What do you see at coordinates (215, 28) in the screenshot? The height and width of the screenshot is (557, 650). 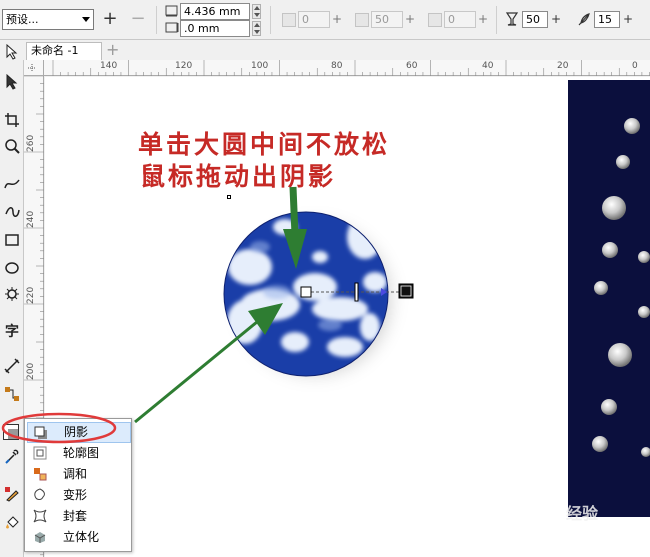 I see `height-field: .0 mm` at bounding box center [215, 28].